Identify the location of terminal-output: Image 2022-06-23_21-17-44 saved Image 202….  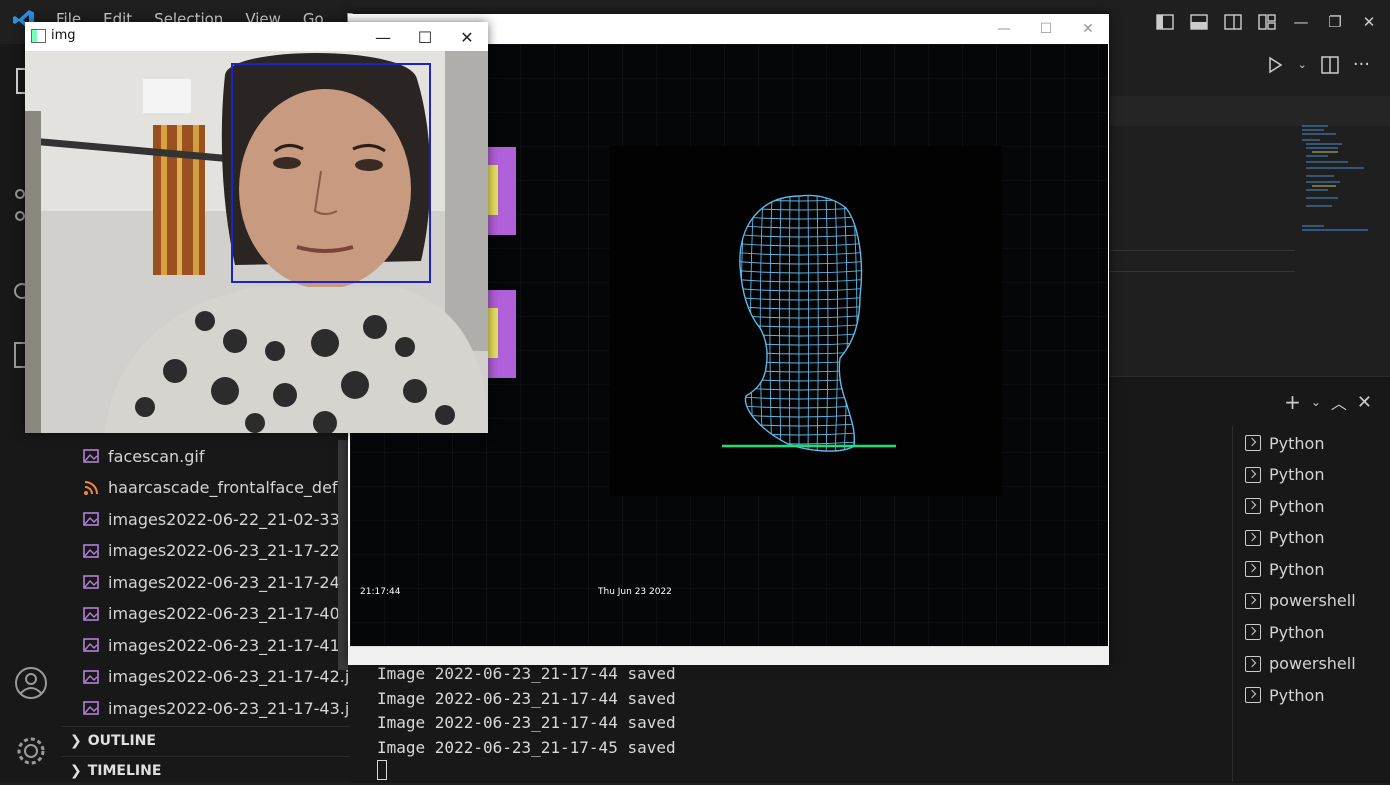
(526, 711).